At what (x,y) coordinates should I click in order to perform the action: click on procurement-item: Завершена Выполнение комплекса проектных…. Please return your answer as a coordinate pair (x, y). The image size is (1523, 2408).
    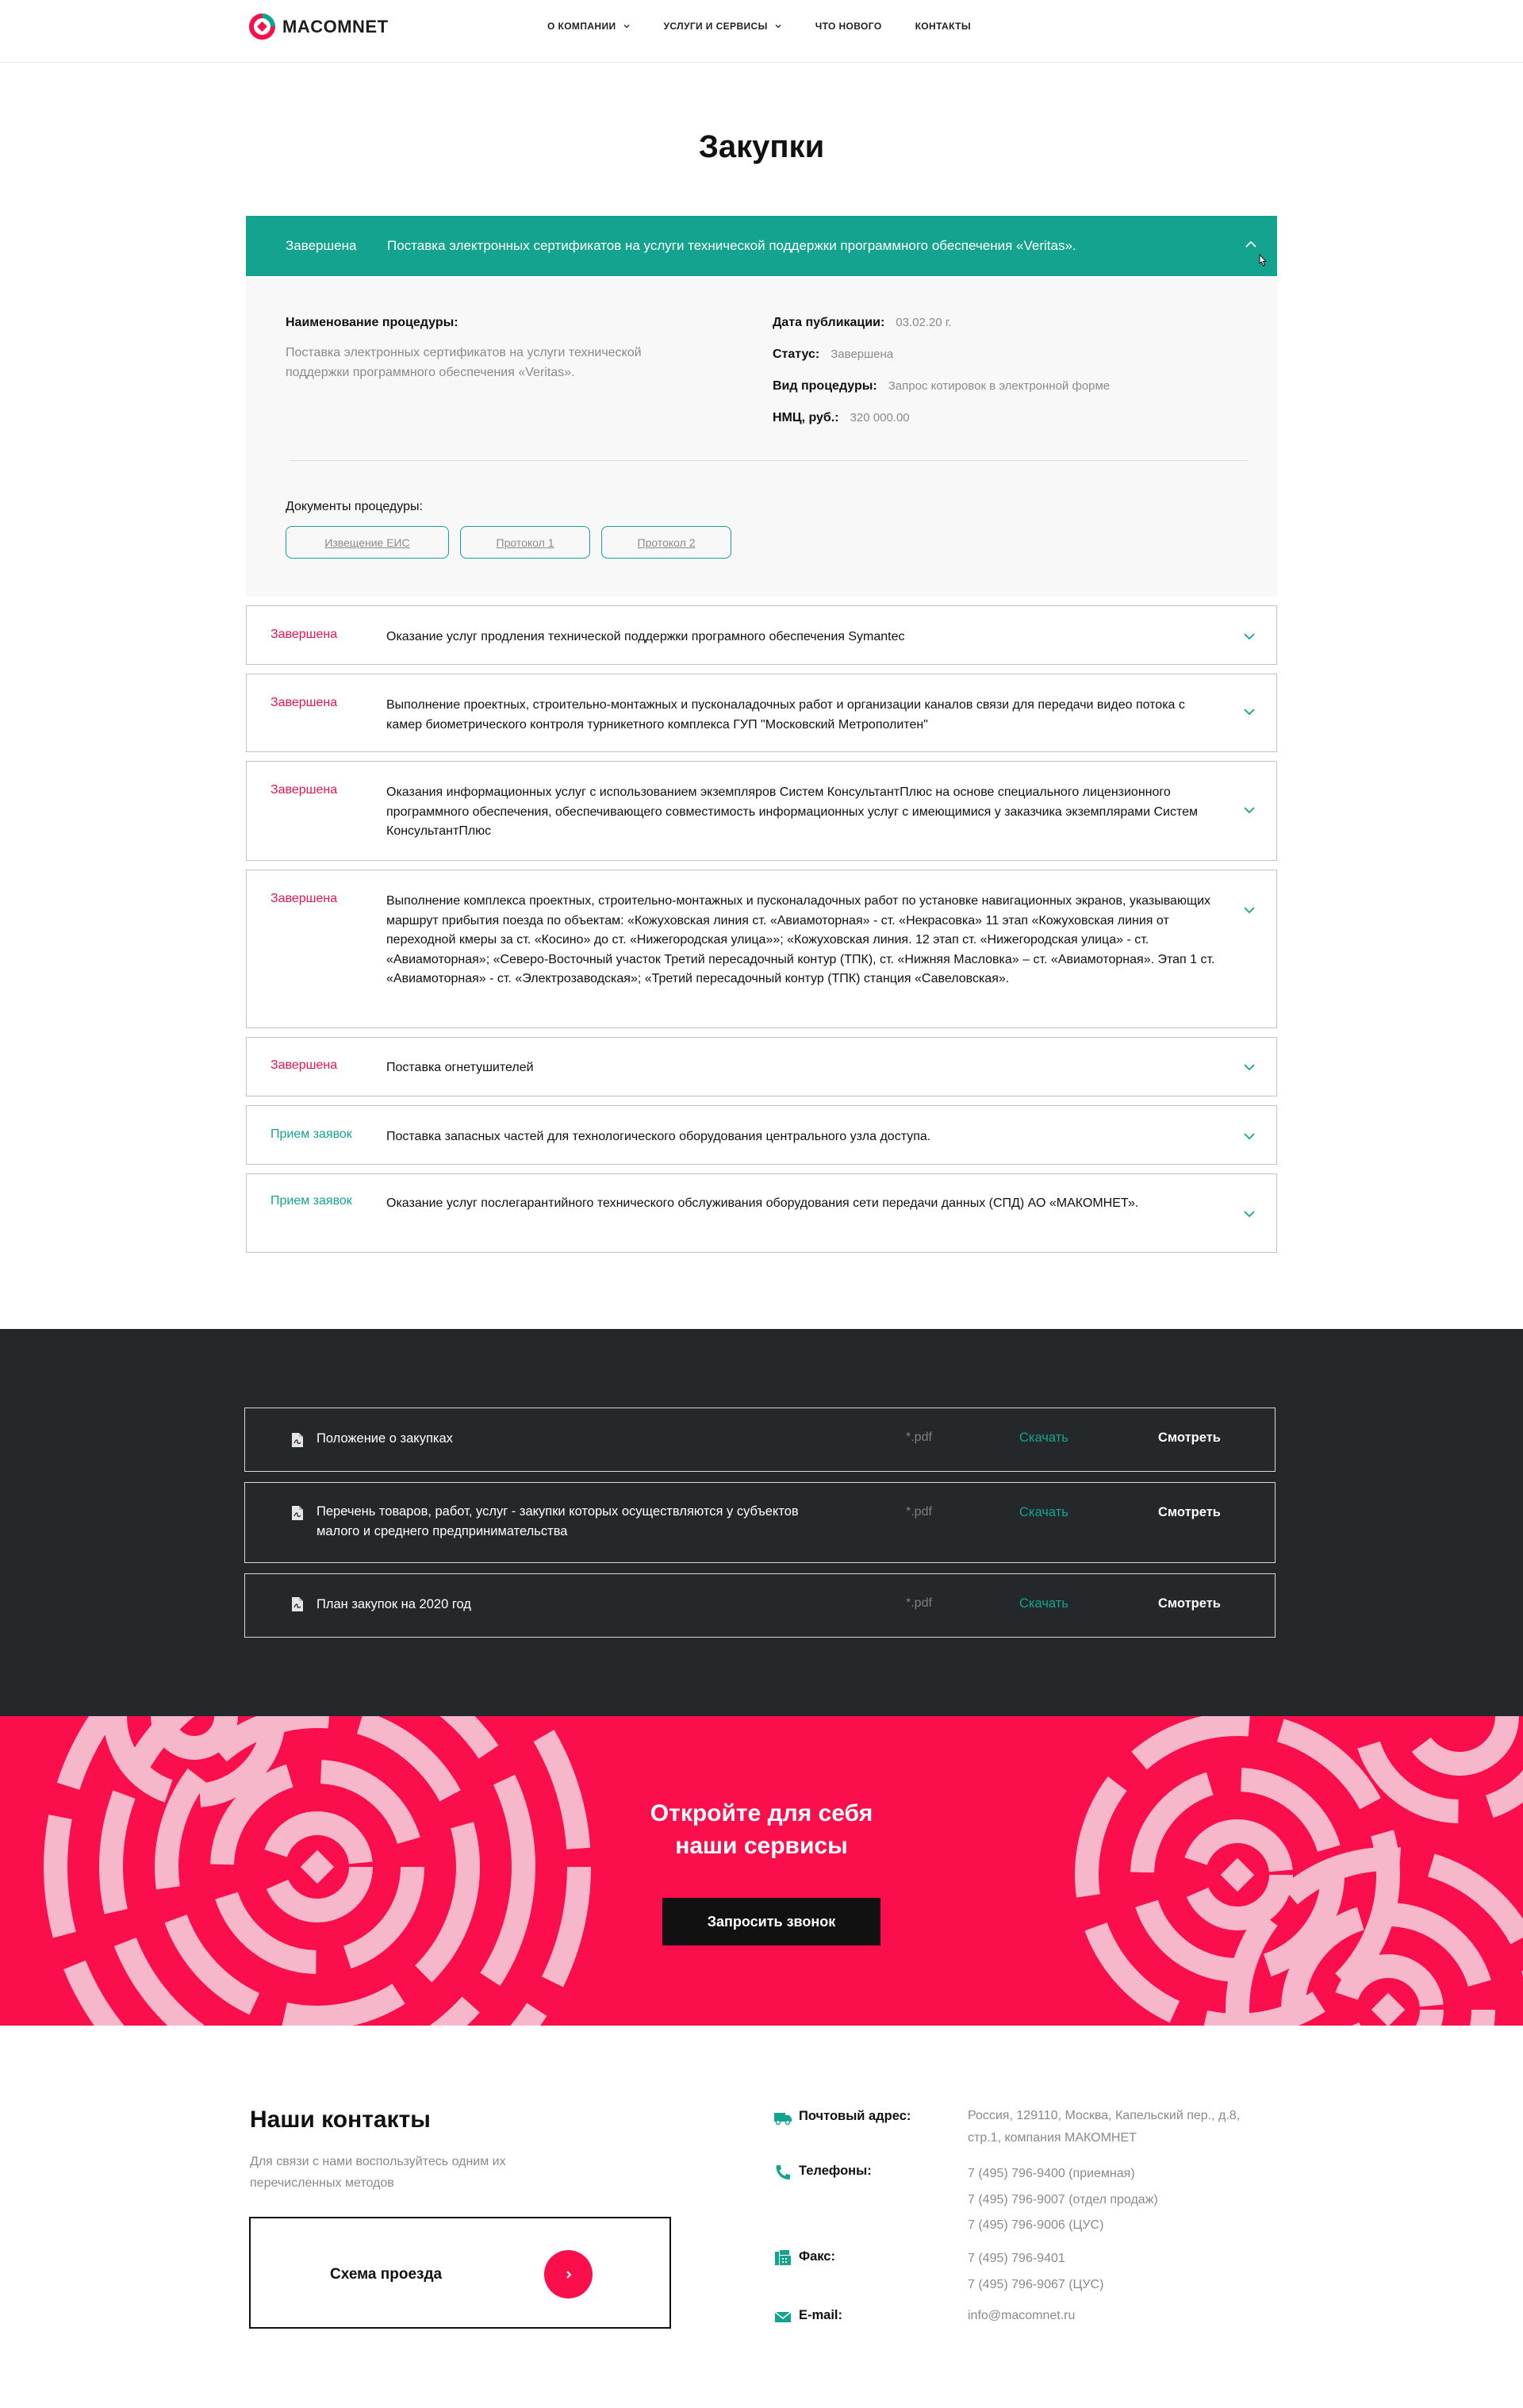
    Looking at the image, I should click on (761, 949).